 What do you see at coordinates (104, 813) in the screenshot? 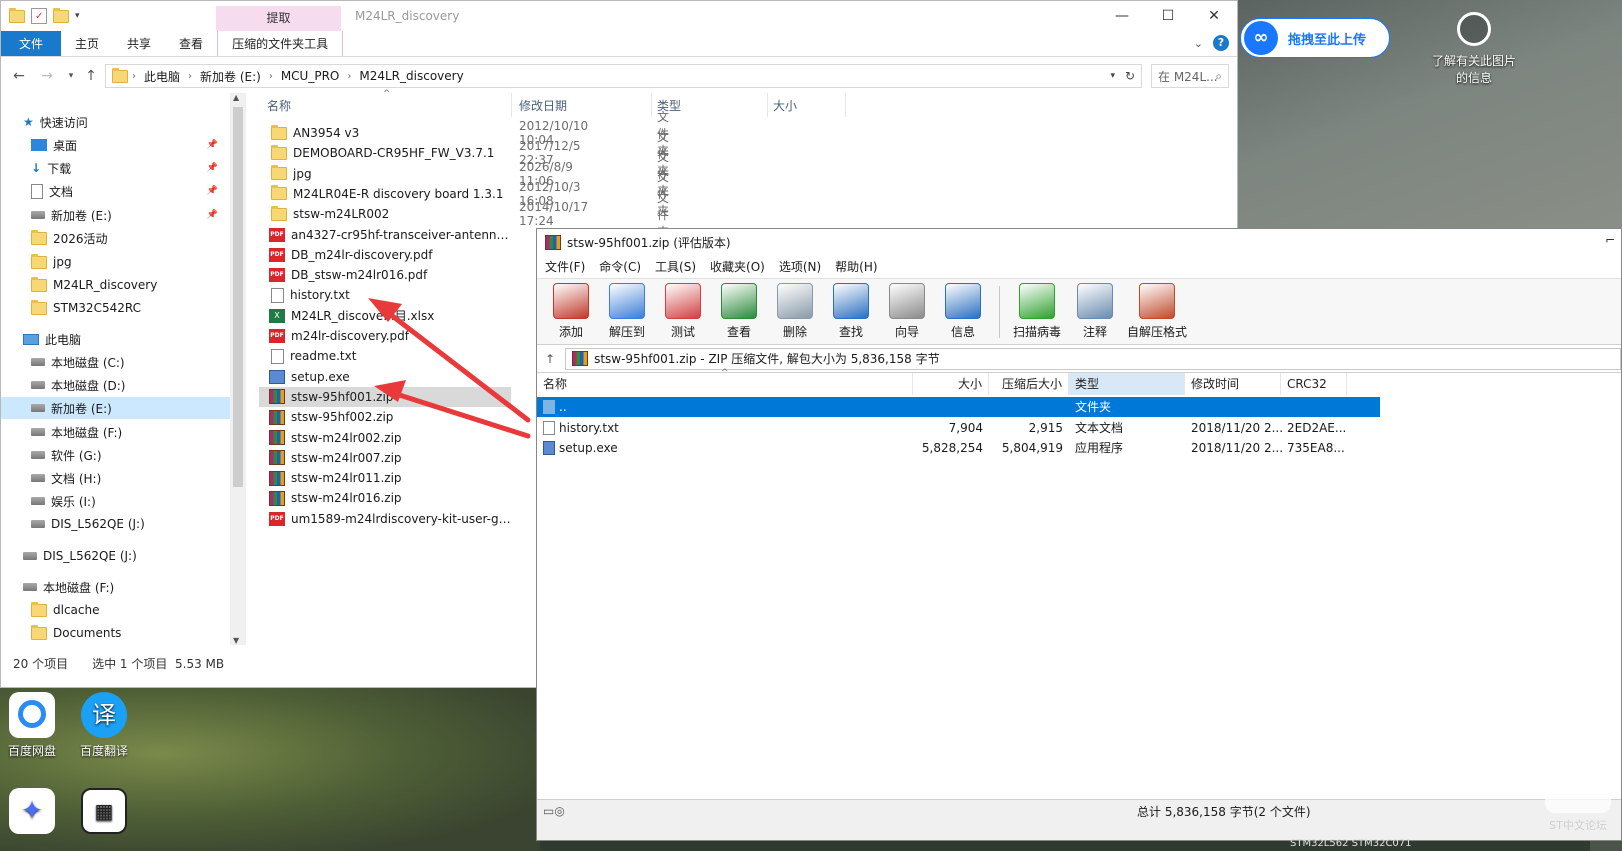
I see `desktop-shortcut-logic: ▦` at bounding box center [104, 813].